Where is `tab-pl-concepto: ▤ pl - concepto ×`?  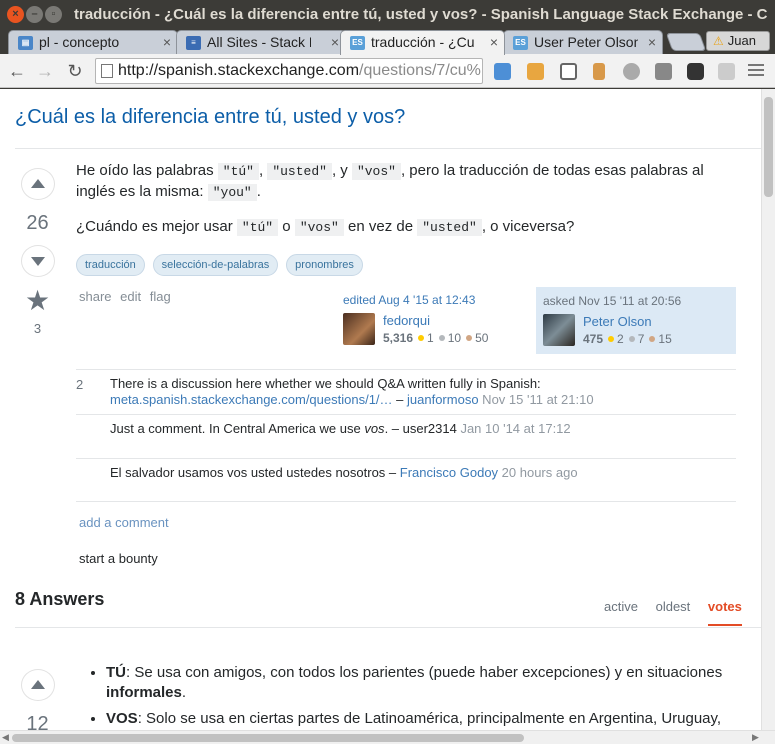
tab-pl-concepto: ▤ pl - concepto × is located at coordinates (93, 42).